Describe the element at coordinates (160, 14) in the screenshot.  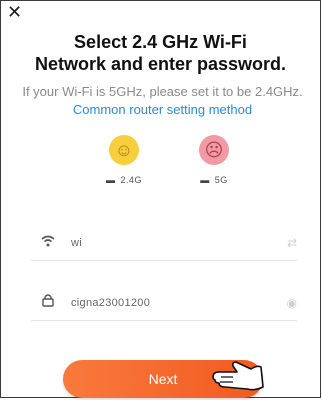
I see `top-bar: ✕` at that location.